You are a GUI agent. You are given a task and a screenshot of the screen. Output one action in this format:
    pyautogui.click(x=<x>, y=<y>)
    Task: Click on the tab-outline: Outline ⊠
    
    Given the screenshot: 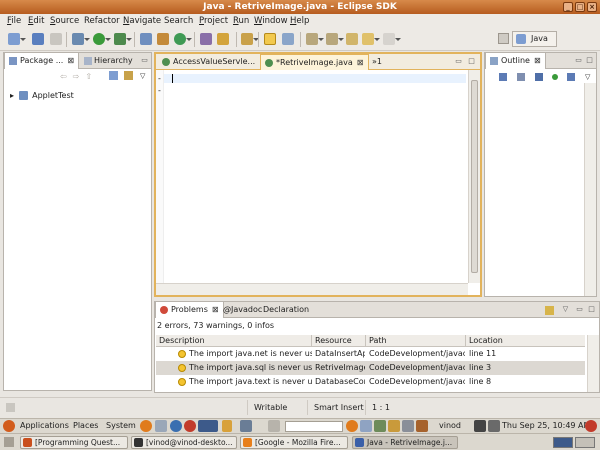 What is the action you would take?
    pyautogui.click(x=515, y=61)
    